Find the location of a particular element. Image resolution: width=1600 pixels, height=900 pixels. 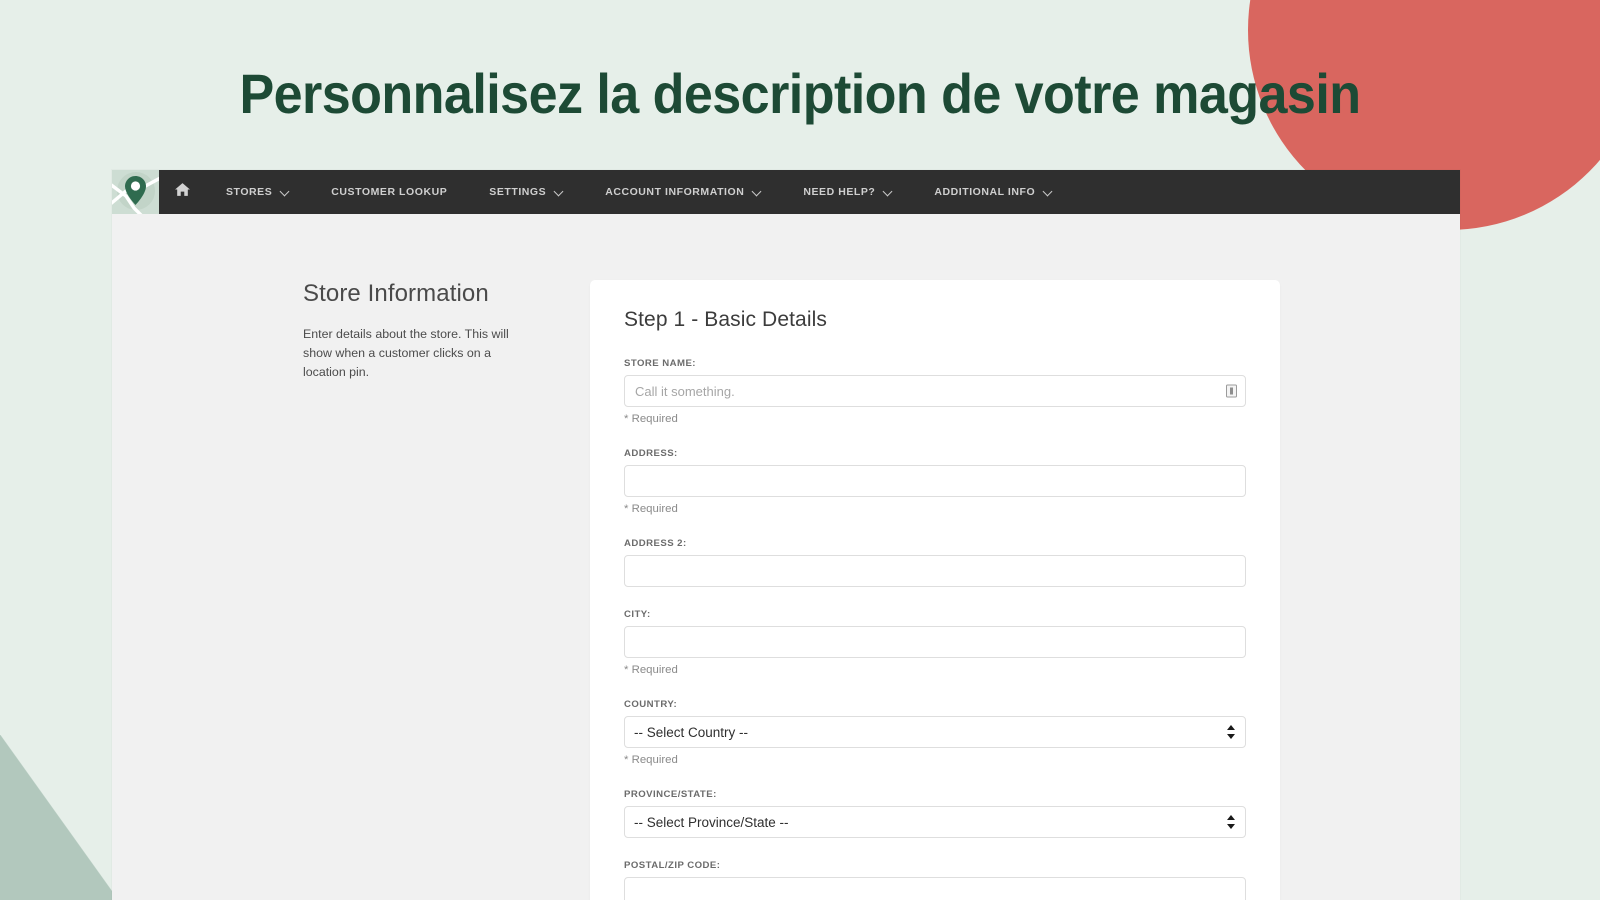

map-pin-logo-icon is located at coordinates (135, 192).